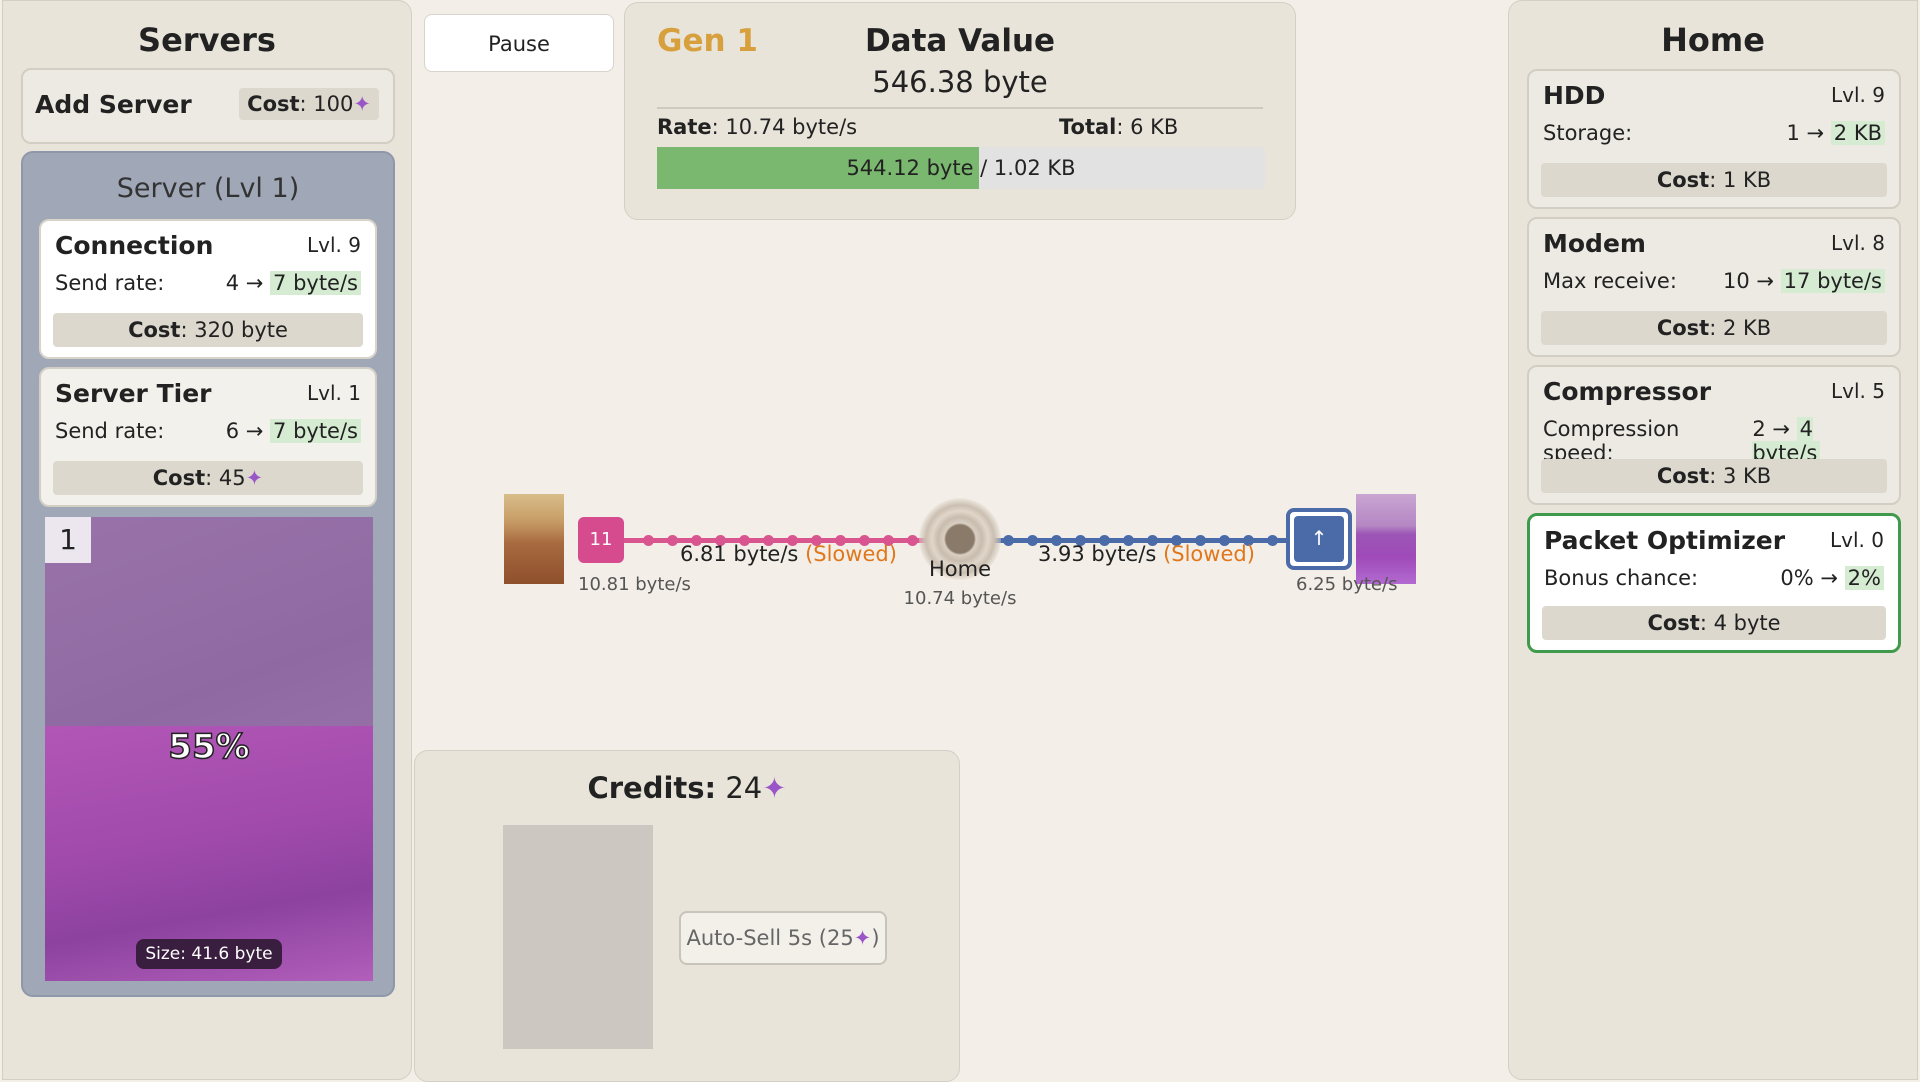  What do you see at coordinates (209, 954) in the screenshot?
I see `slot-size-badge: Size: 41.6 byte` at bounding box center [209, 954].